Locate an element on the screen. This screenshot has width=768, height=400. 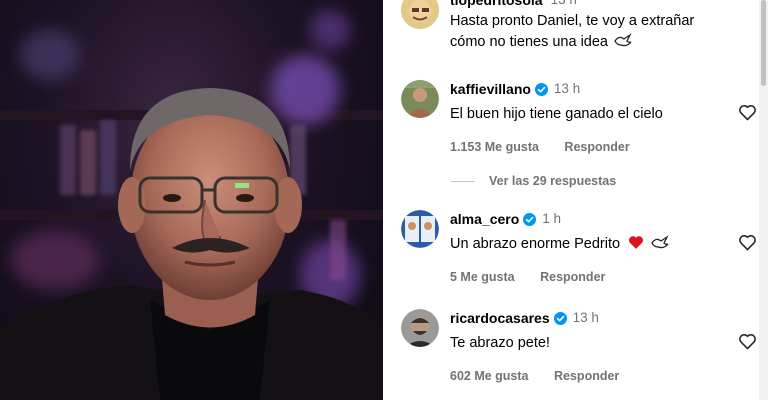
comment-text: Te abrazo pete! is located at coordinates (500, 343).